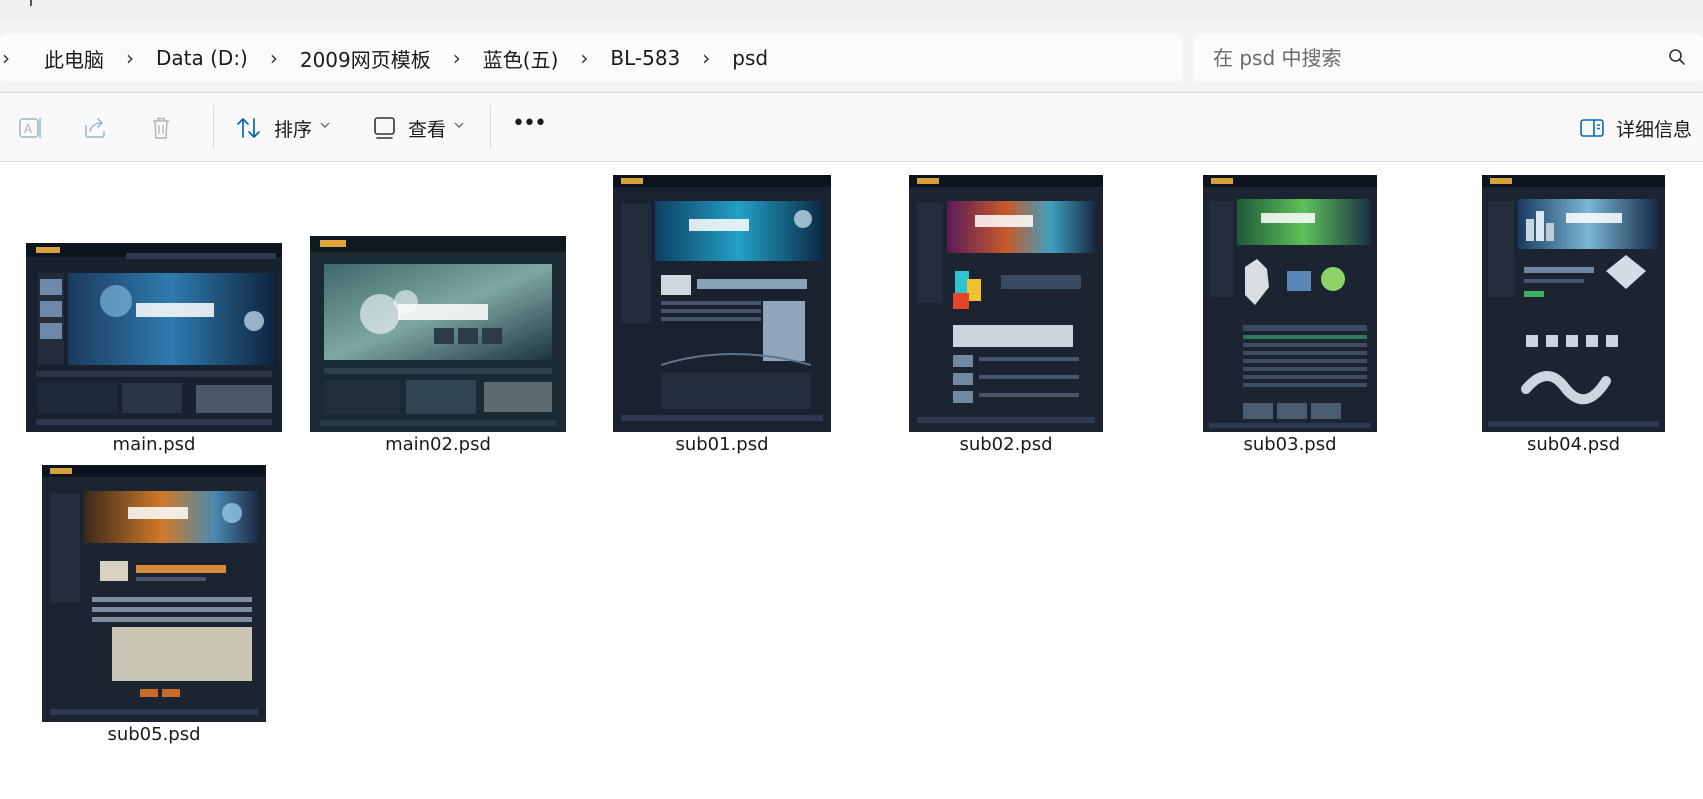 This screenshot has width=1703, height=799. Describe the element at coordinates (28, 129) in the screenshot. I see `svg-text: A` at that location.